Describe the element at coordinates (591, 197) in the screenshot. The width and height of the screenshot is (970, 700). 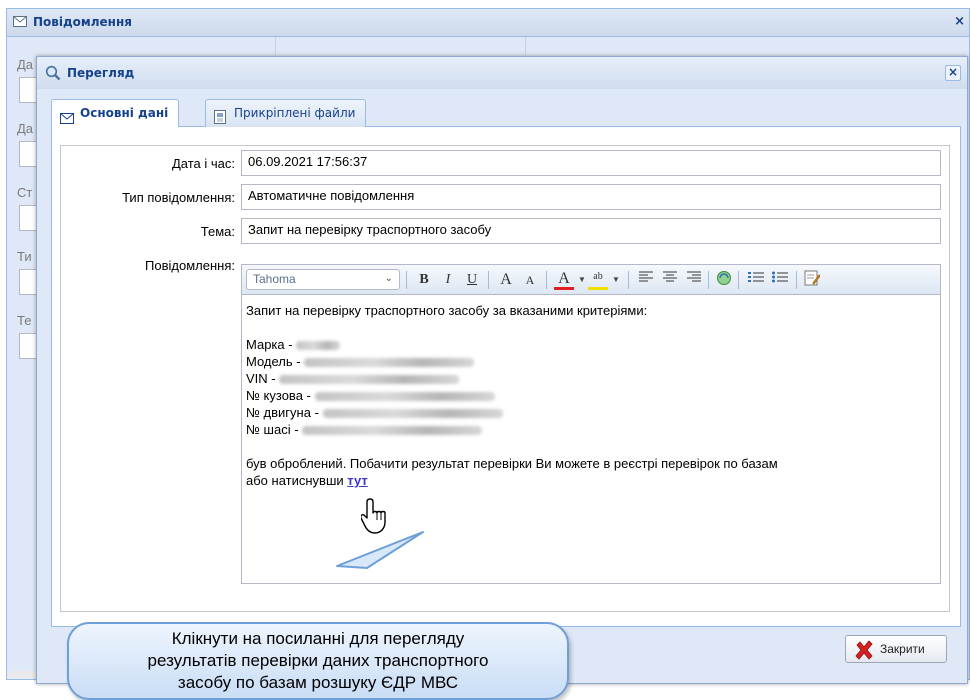
I see `message-type-field: Автоматичне повідомлення` at that location.